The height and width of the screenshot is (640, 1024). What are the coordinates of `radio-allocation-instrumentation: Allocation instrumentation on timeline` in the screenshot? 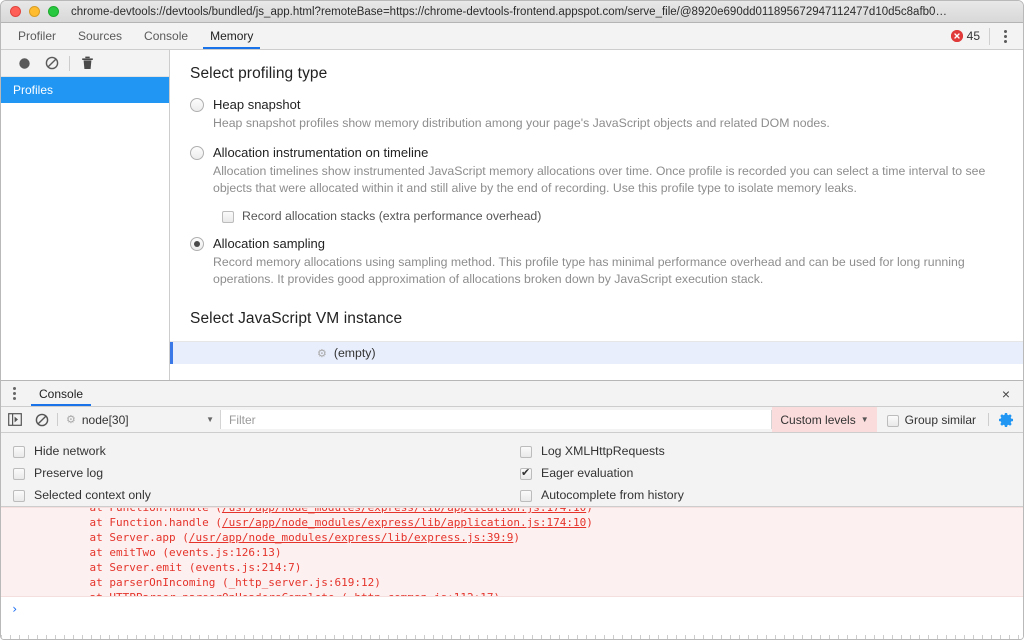 It's located at (594, 152).